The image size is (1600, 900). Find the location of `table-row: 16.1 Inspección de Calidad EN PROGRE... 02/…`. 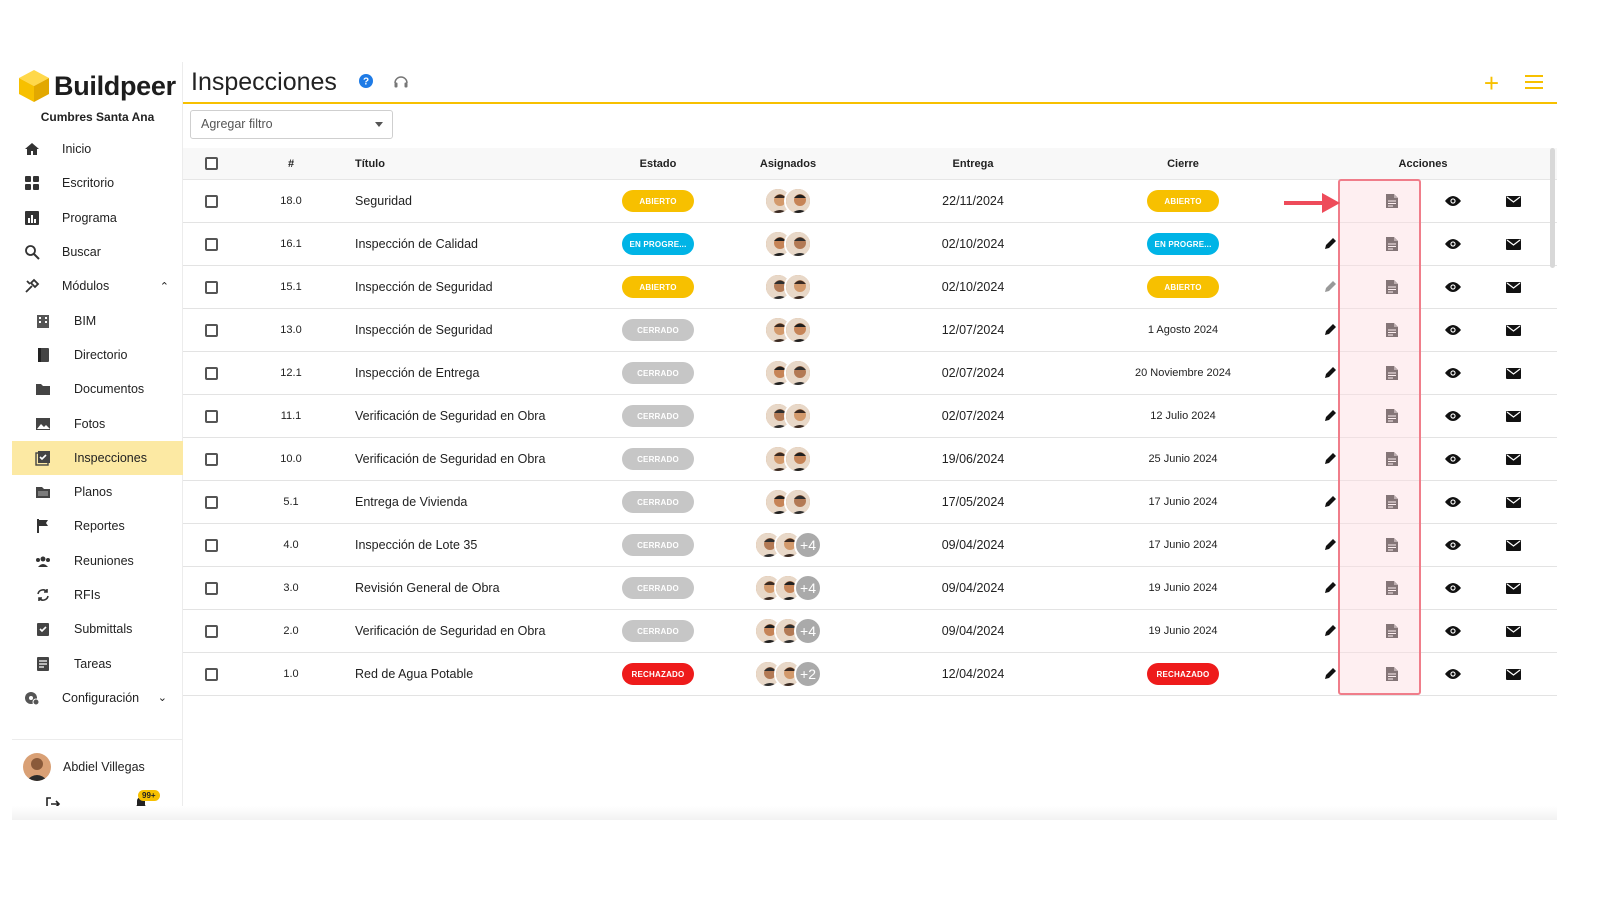

table-row: 16.1 Inspección de Calidad EN PROGRE... 02/… is located at coordinates (870, 244).